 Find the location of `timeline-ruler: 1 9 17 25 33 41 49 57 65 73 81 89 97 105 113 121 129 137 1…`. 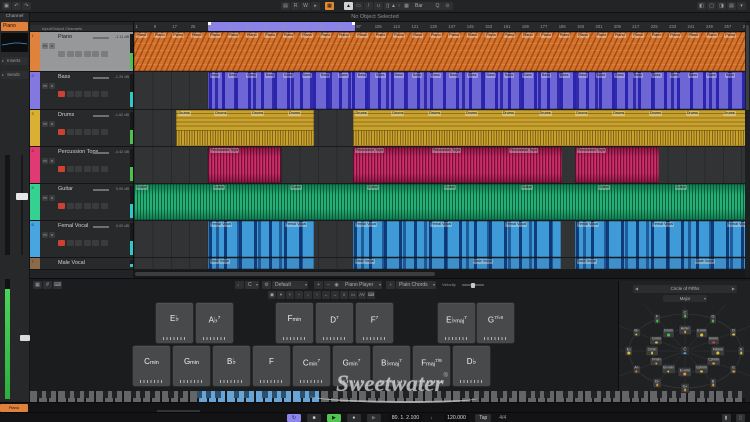

timeline-ruler: 1 9 17 25 33 41 49 57 65 73 81 89 97 105 113 121 129 137 1… is located at coordinates (439, 27).